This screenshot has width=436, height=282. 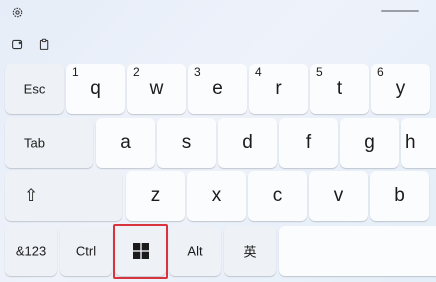 I want to click on key-s-label: s, so click(x=186, y=142).